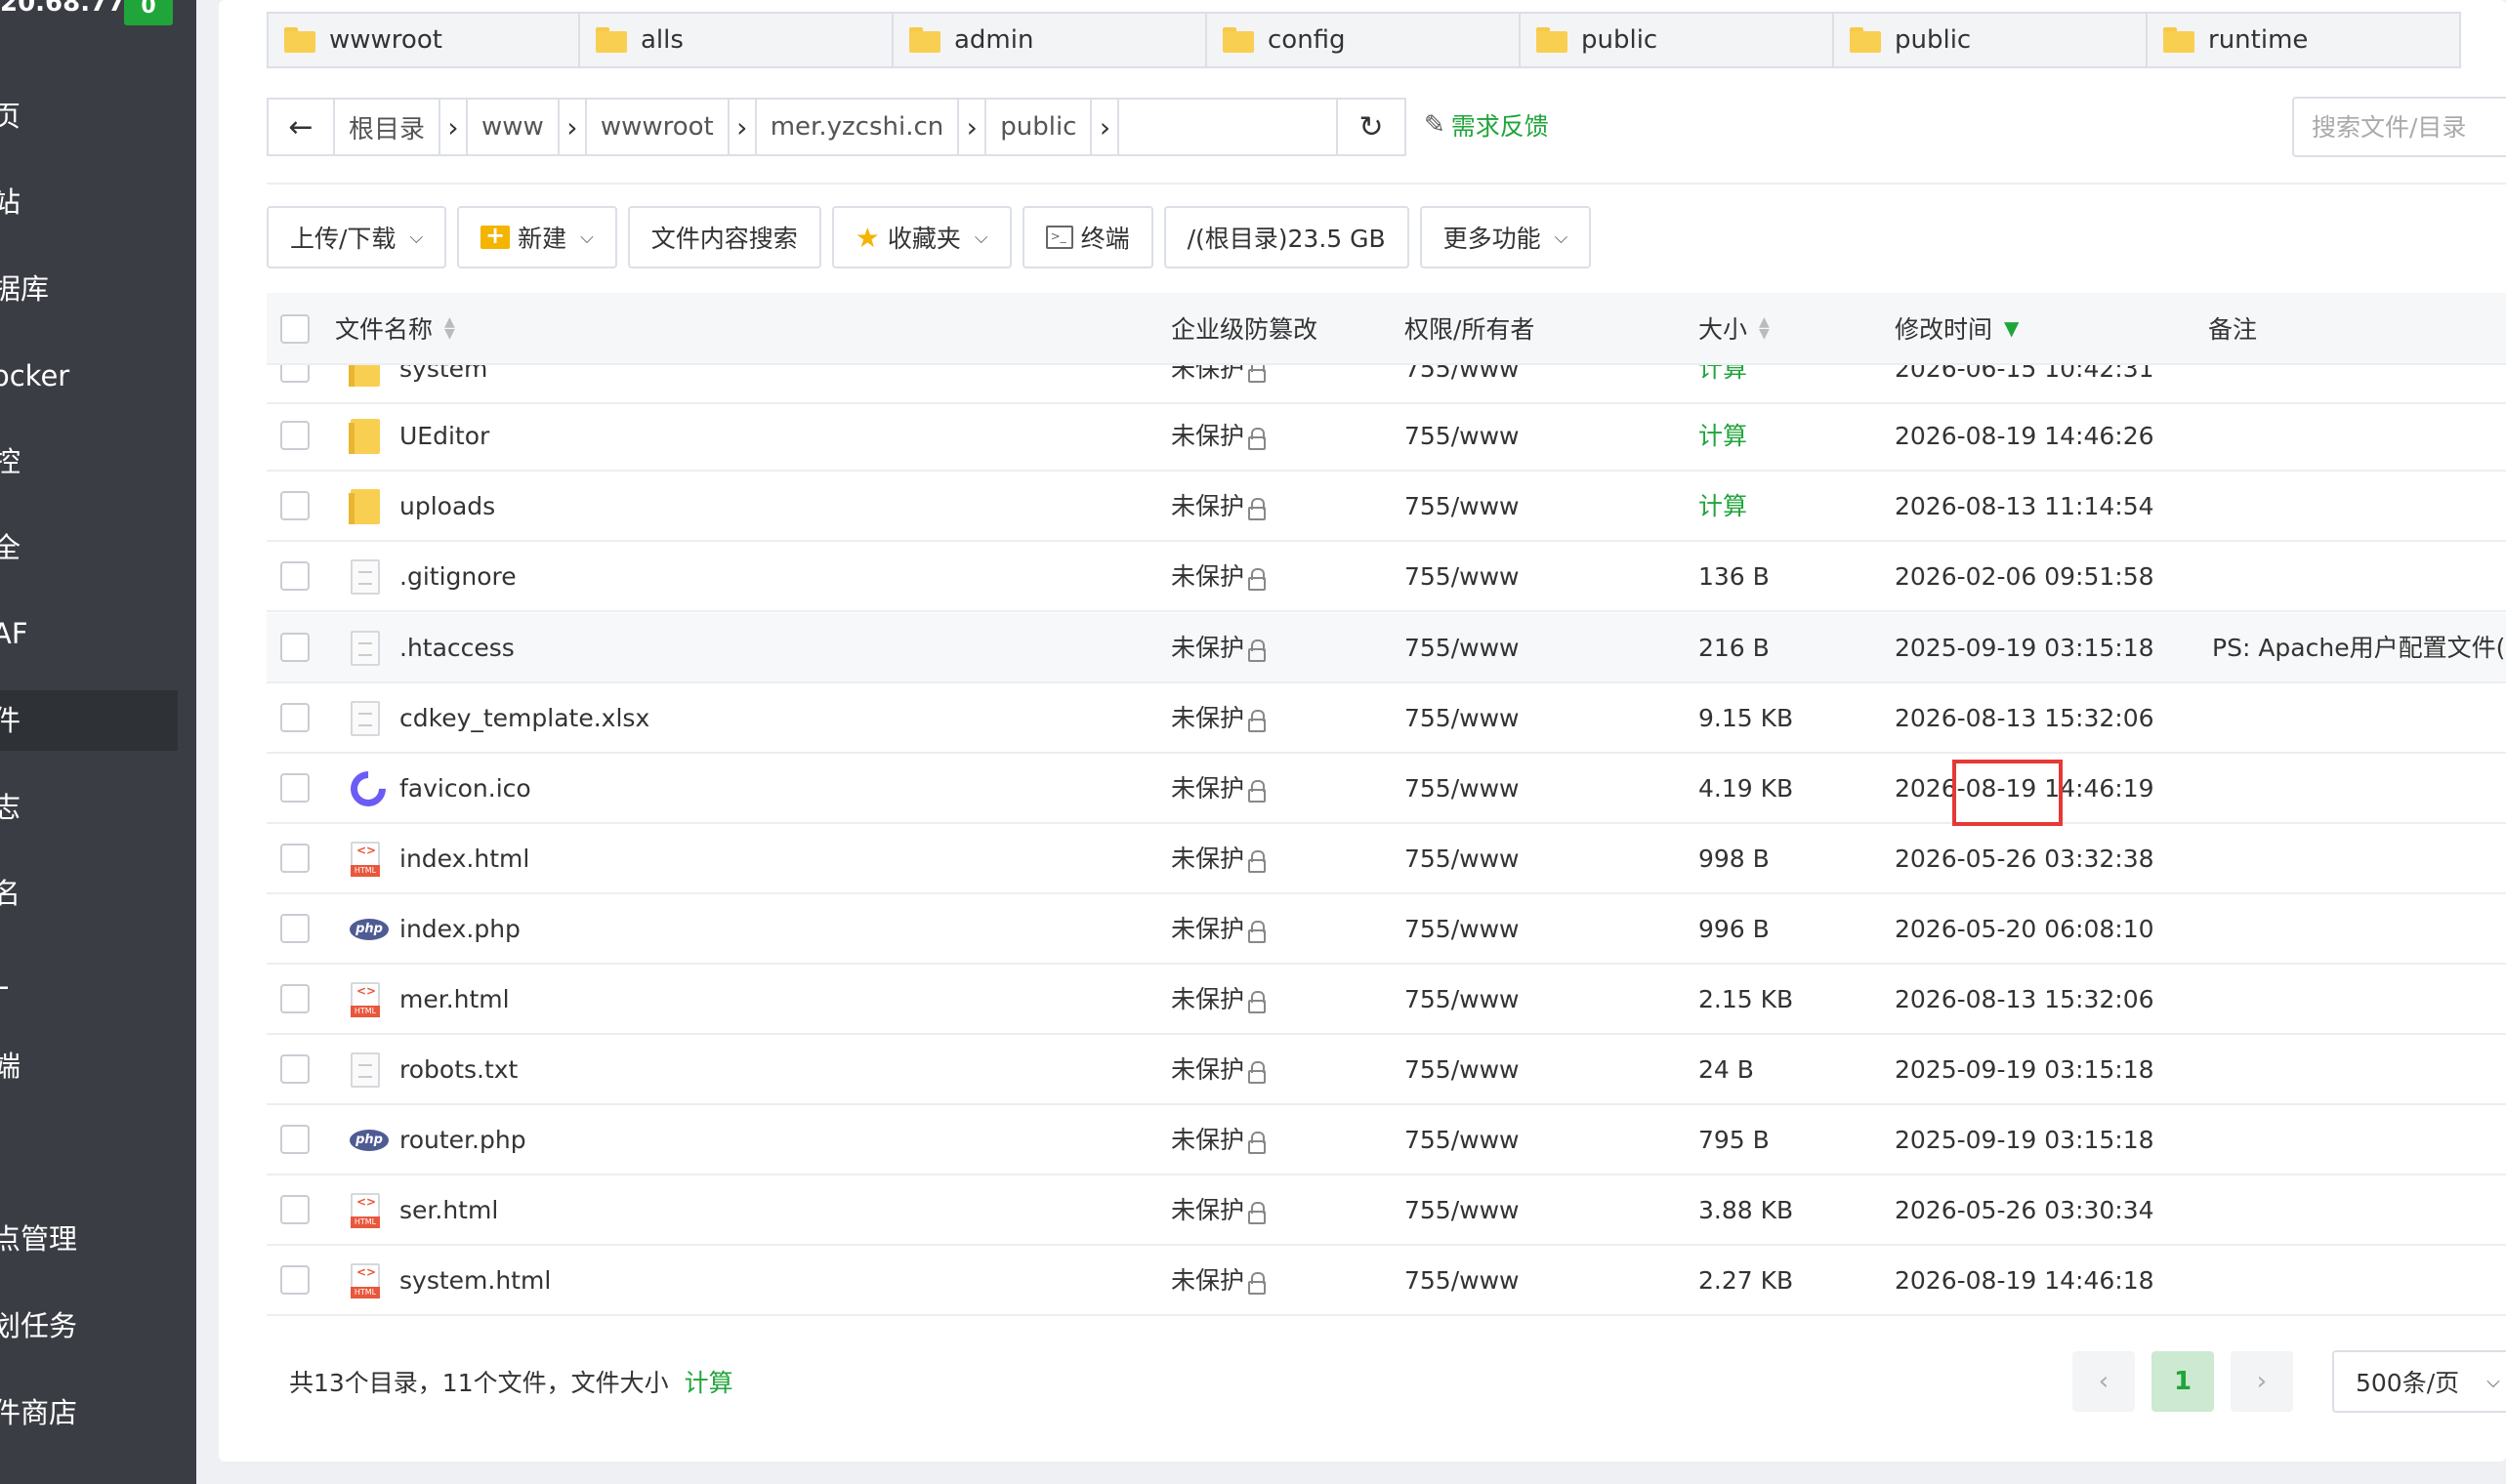  I want to click on file-name: favicon.ico, so click(465, 789).